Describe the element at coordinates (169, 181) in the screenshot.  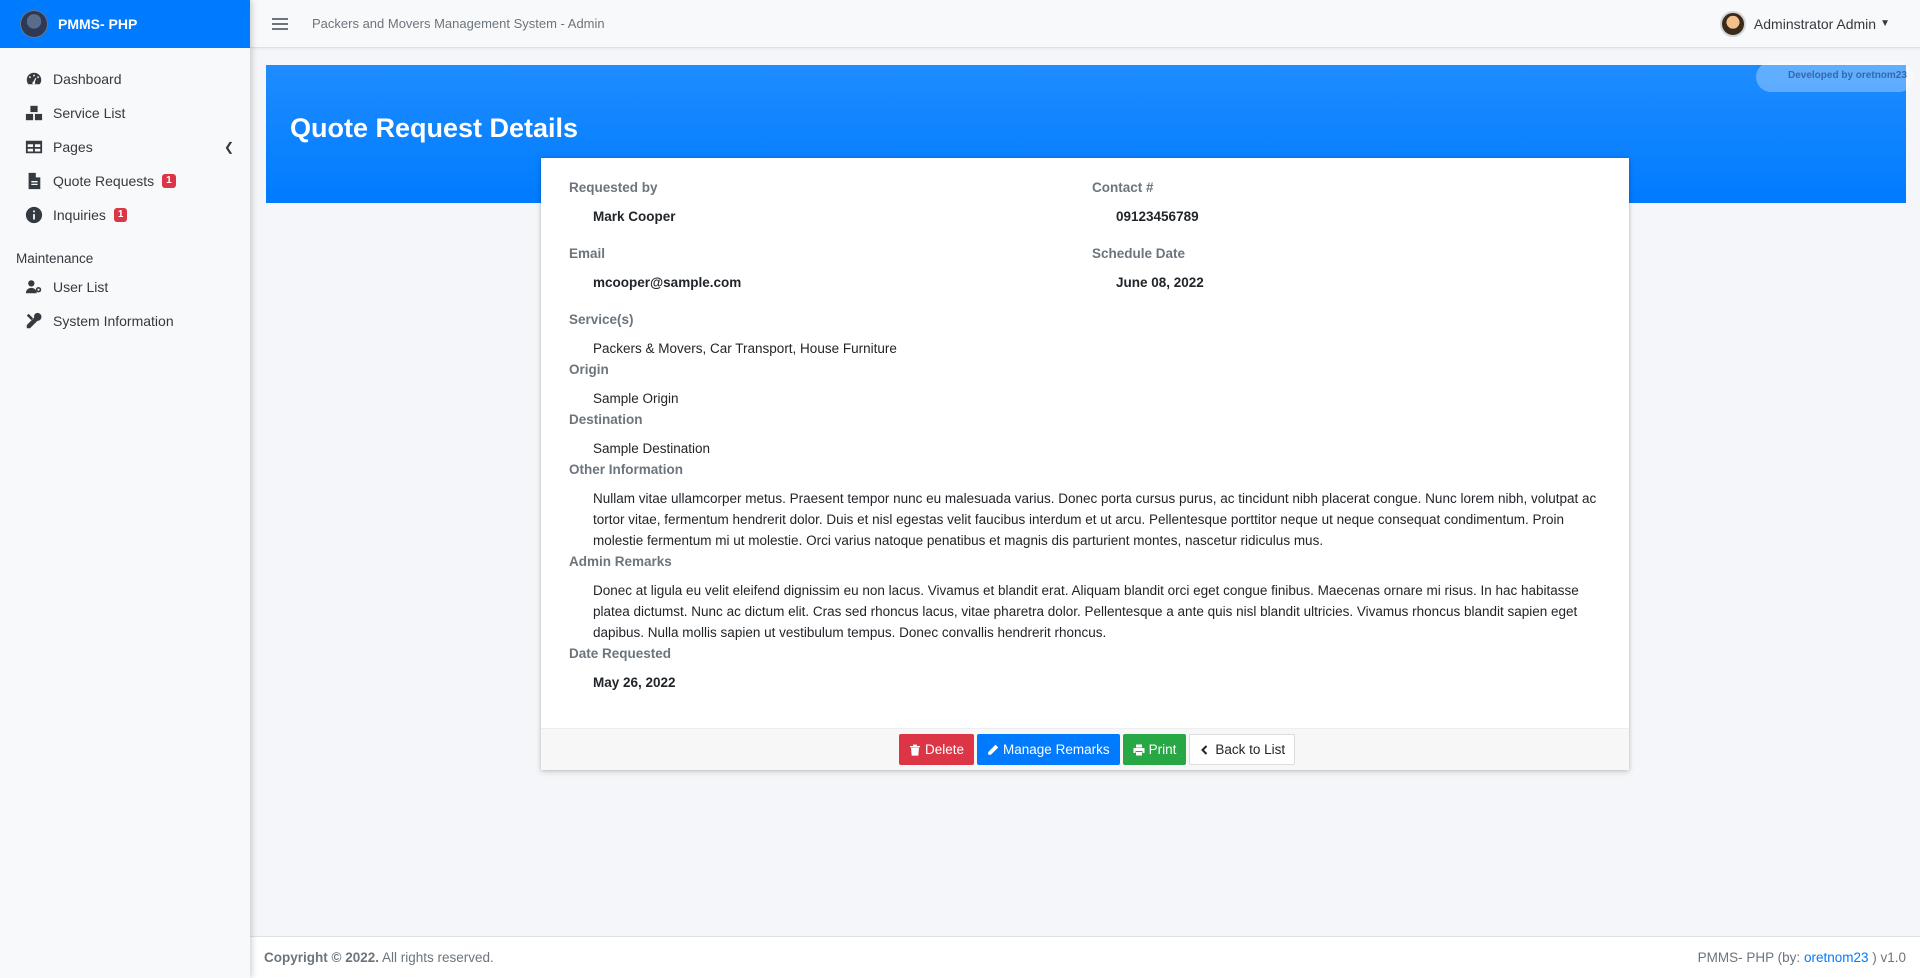
I see `quote-requests-badge: 1` at that location.